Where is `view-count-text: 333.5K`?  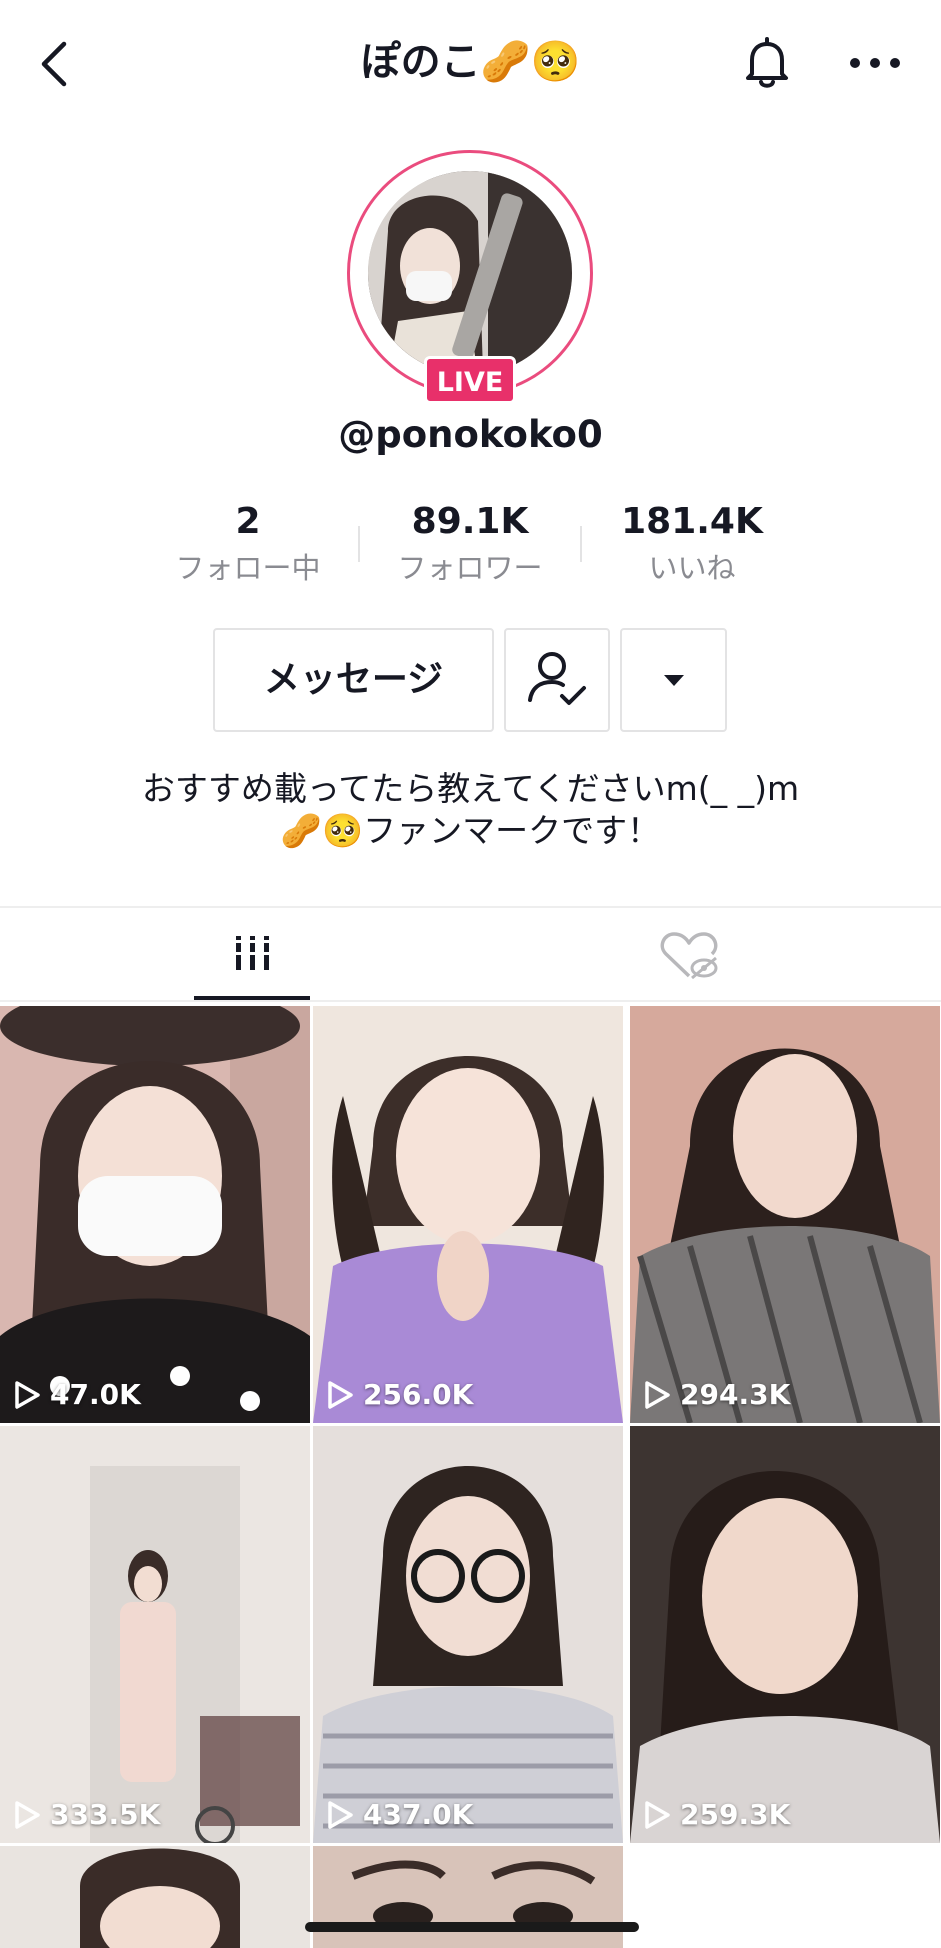
view-count-text: 333.5K is located at coordinates (105, 1814).